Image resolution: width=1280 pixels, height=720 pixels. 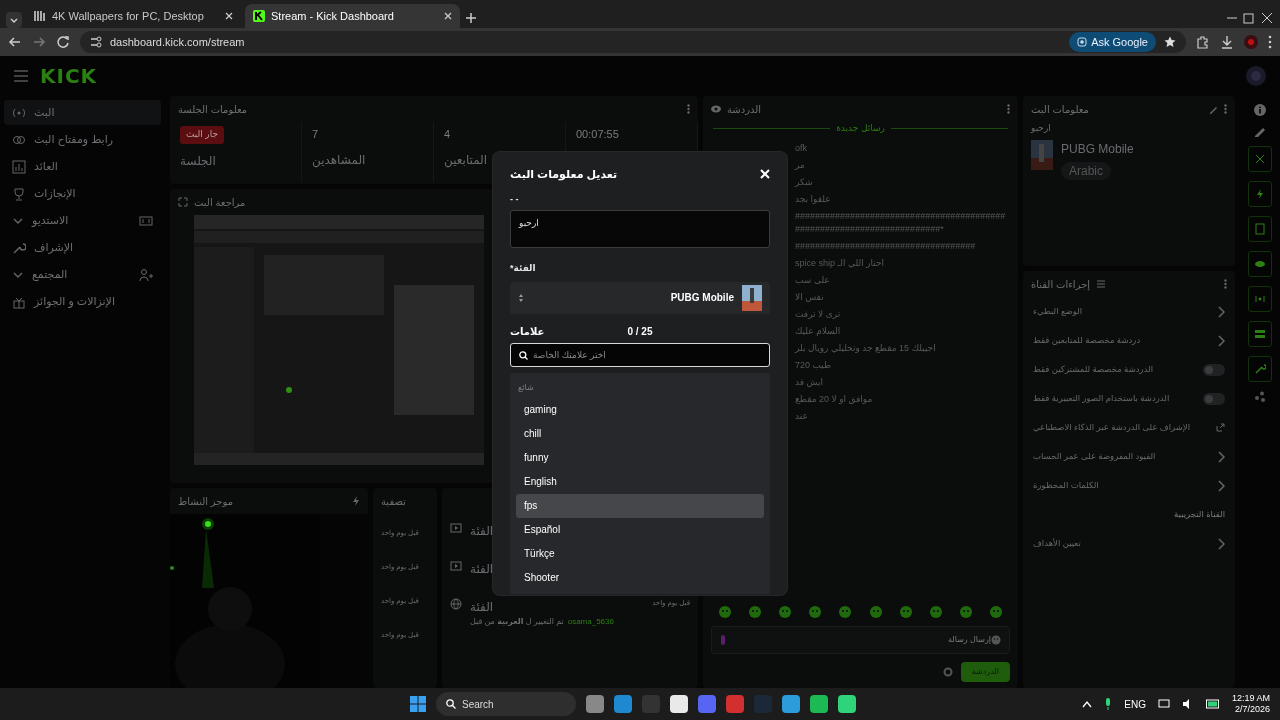 What do you see at coordinates (860, 639) in the screenshot?
I see `chat-input: إرسال رسالة` at bounding box center [860, 639].